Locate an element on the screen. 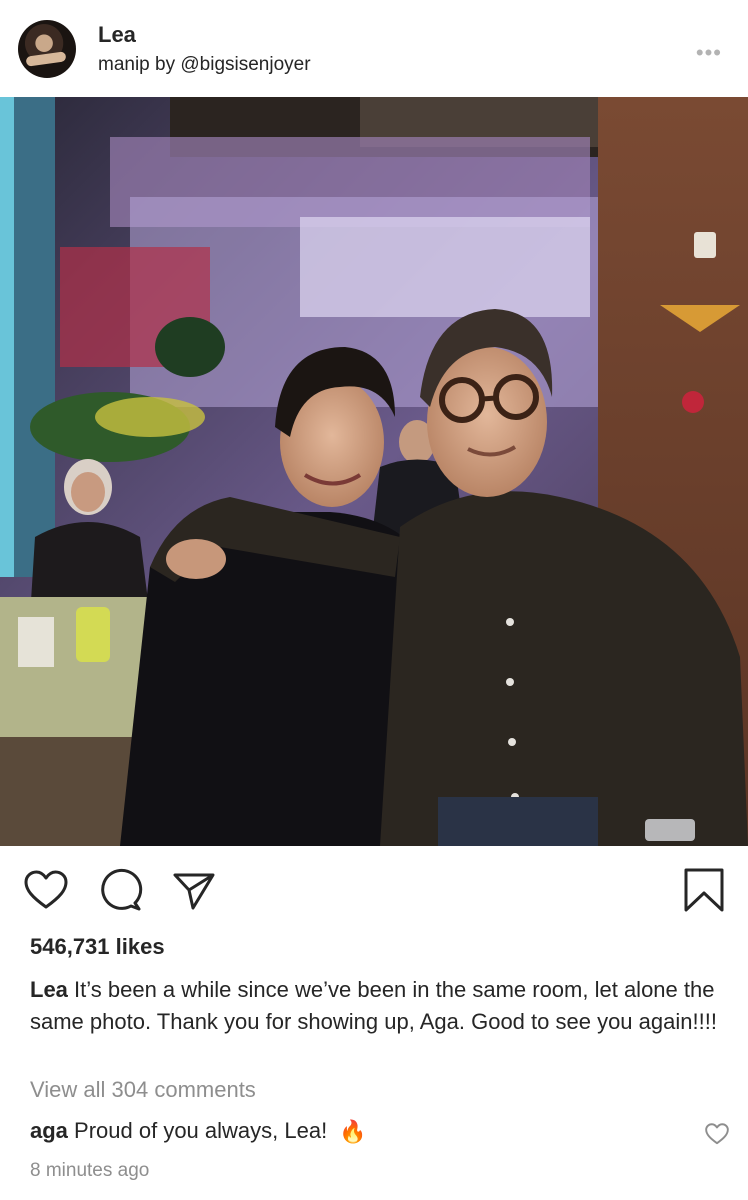 The height and width of the screenshot is (1200, 748). comment-icon is located at coordinates (120, 890).